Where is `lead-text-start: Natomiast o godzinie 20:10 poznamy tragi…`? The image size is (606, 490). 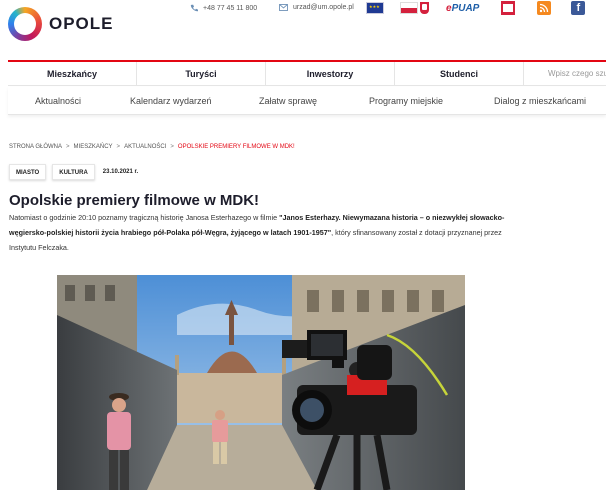 lead-text-start: Natomiast o godzinie 20:10 poznamy tragi… is located at coordinates (144, 217).